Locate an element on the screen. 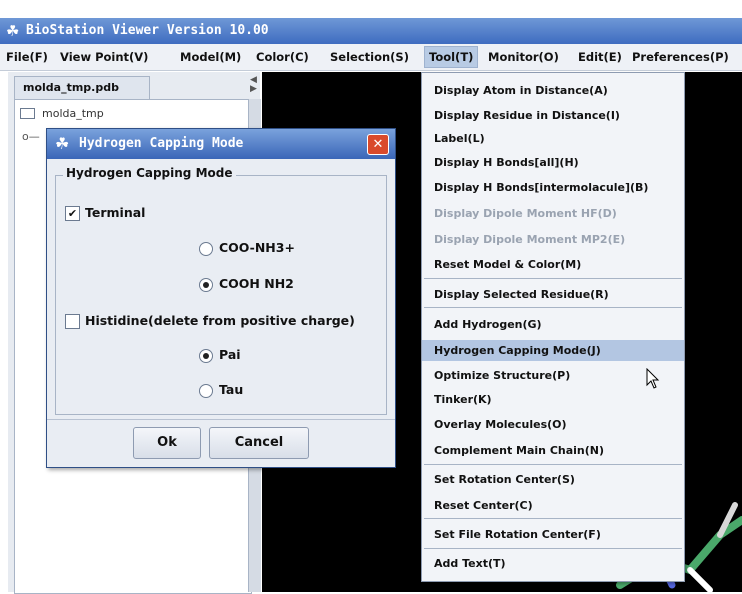 The width and height of the screenshot is (742, 594). menu-item-hydrogen-capping-mode: Hydrogen Capping Mode(J) is located at coordinates (517, 350).